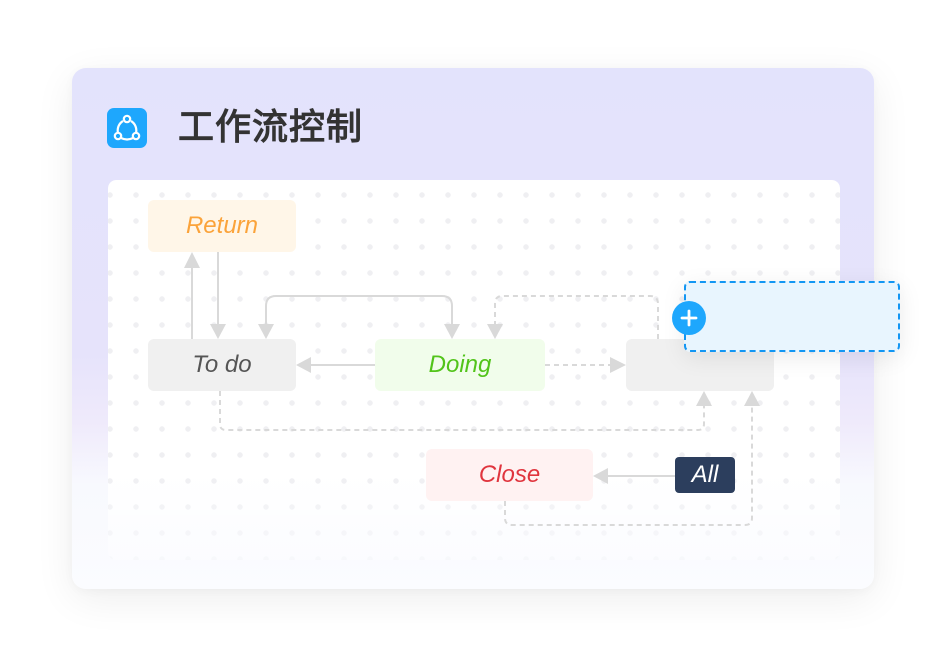 The image size is (946, 666). I want to click on node-label: Close, so click(509, 474).